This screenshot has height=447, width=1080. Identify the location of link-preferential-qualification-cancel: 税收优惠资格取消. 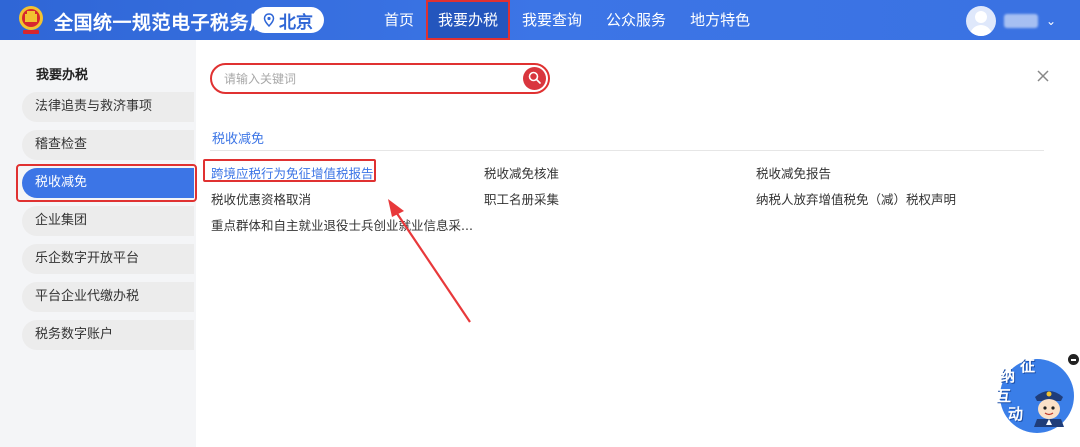
(261, 198).